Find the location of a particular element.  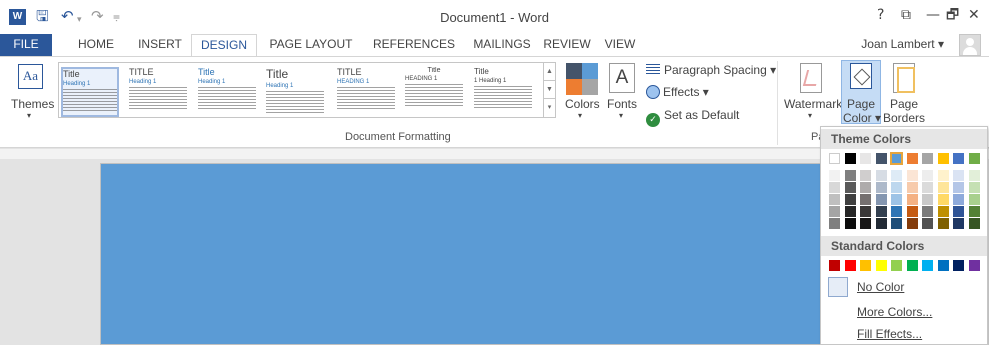

minimize-icon: — is located at coordinates (933, 15).